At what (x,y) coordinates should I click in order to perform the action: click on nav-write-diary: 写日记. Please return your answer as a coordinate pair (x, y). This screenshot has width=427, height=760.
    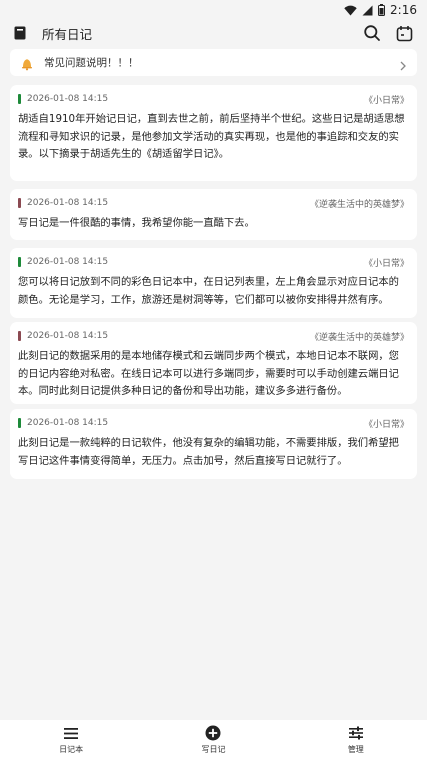
    Looking at the image, I should click on (213, 740).